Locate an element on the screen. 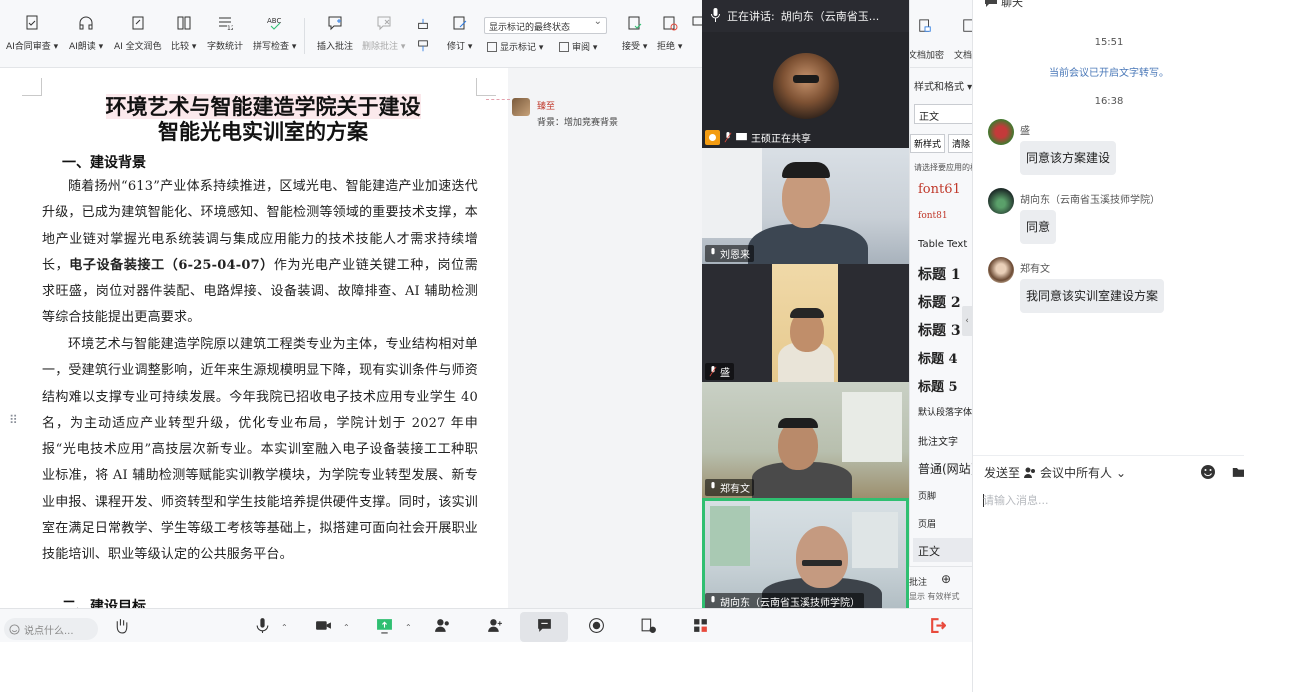 The image size is (1304, 692). invite-button is located at coordinates (494, 625).